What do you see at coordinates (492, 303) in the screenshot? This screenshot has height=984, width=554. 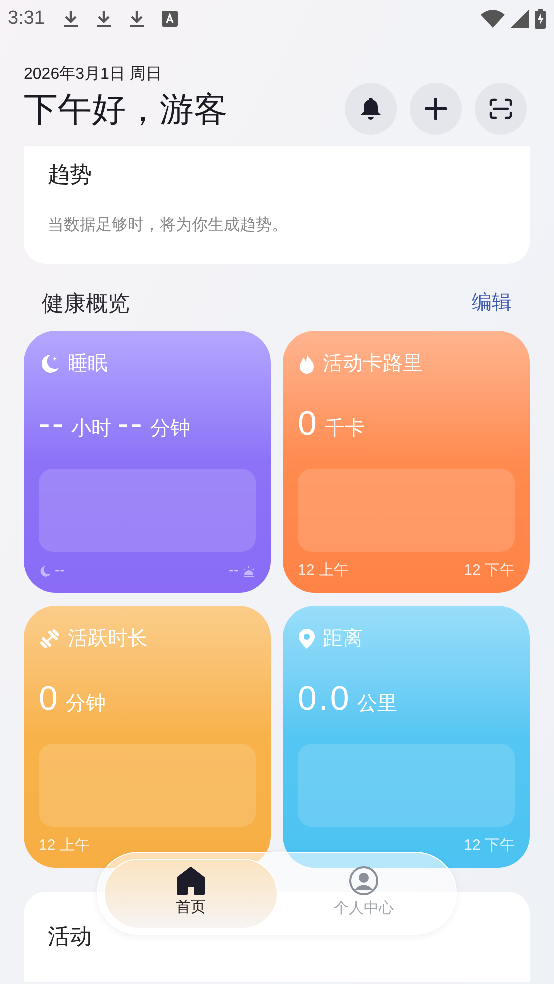 I see `edit-link: 编辑` at bounding box center [492, 303].